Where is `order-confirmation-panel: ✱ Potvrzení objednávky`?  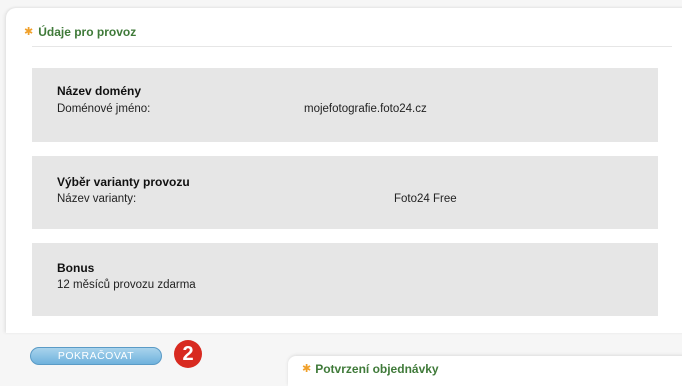 order-confirmation-panel: ✱ Potvrzení objednávky is located at coordinates (485, 371).